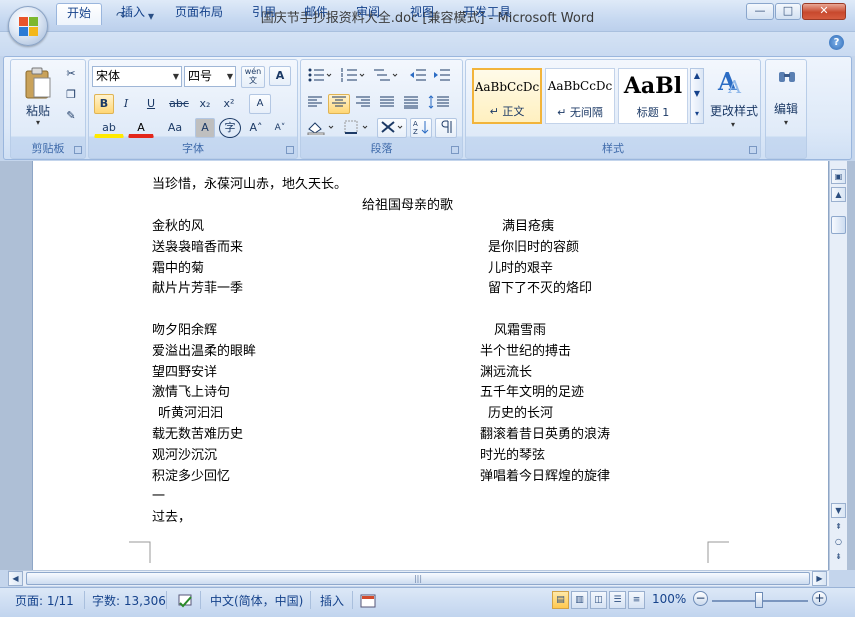  Describe the element at coordinates (760, 11) in the screenshot. I see `minimize-button: —` at that location.